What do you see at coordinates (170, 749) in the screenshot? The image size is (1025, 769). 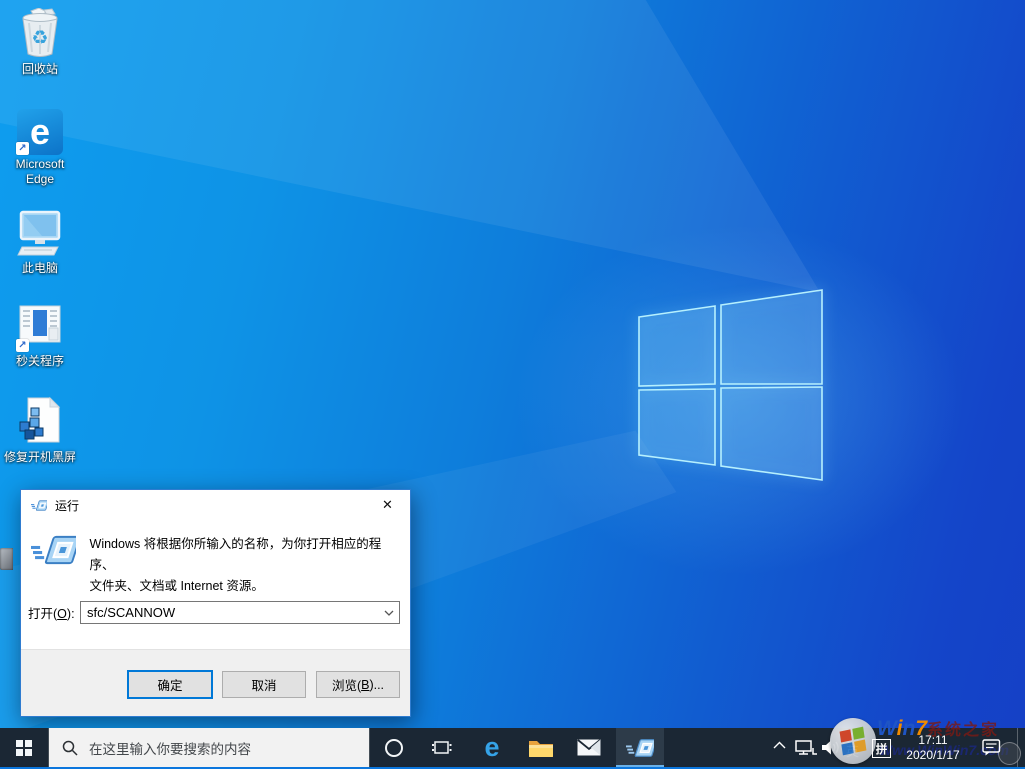 I see `search-placeholder: 在这里输入你要搜索的内容` at bounding box center [170, 749].